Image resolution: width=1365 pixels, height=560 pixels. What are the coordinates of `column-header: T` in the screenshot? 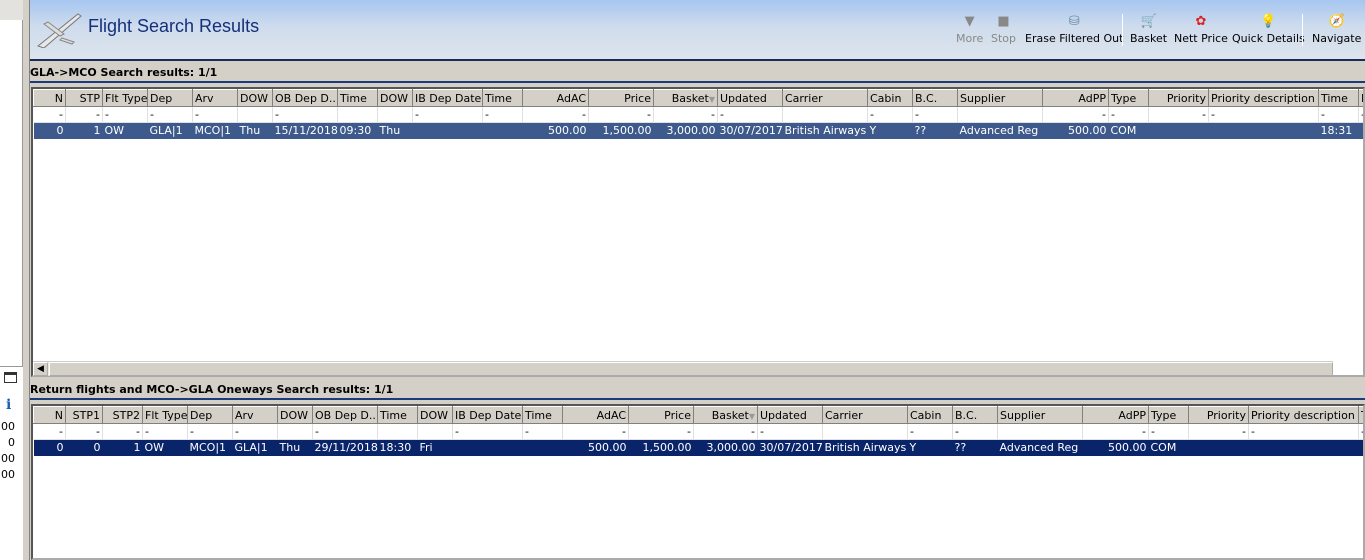 It's located at (1360, 415).